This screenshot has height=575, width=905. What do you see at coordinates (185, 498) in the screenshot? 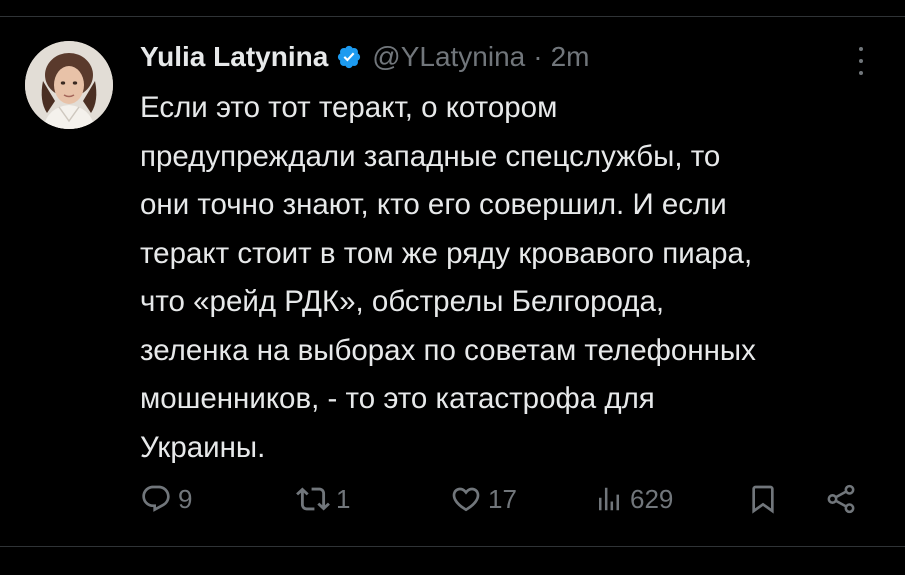
I see `reply-count: 9` at bounding box center [185, 498].